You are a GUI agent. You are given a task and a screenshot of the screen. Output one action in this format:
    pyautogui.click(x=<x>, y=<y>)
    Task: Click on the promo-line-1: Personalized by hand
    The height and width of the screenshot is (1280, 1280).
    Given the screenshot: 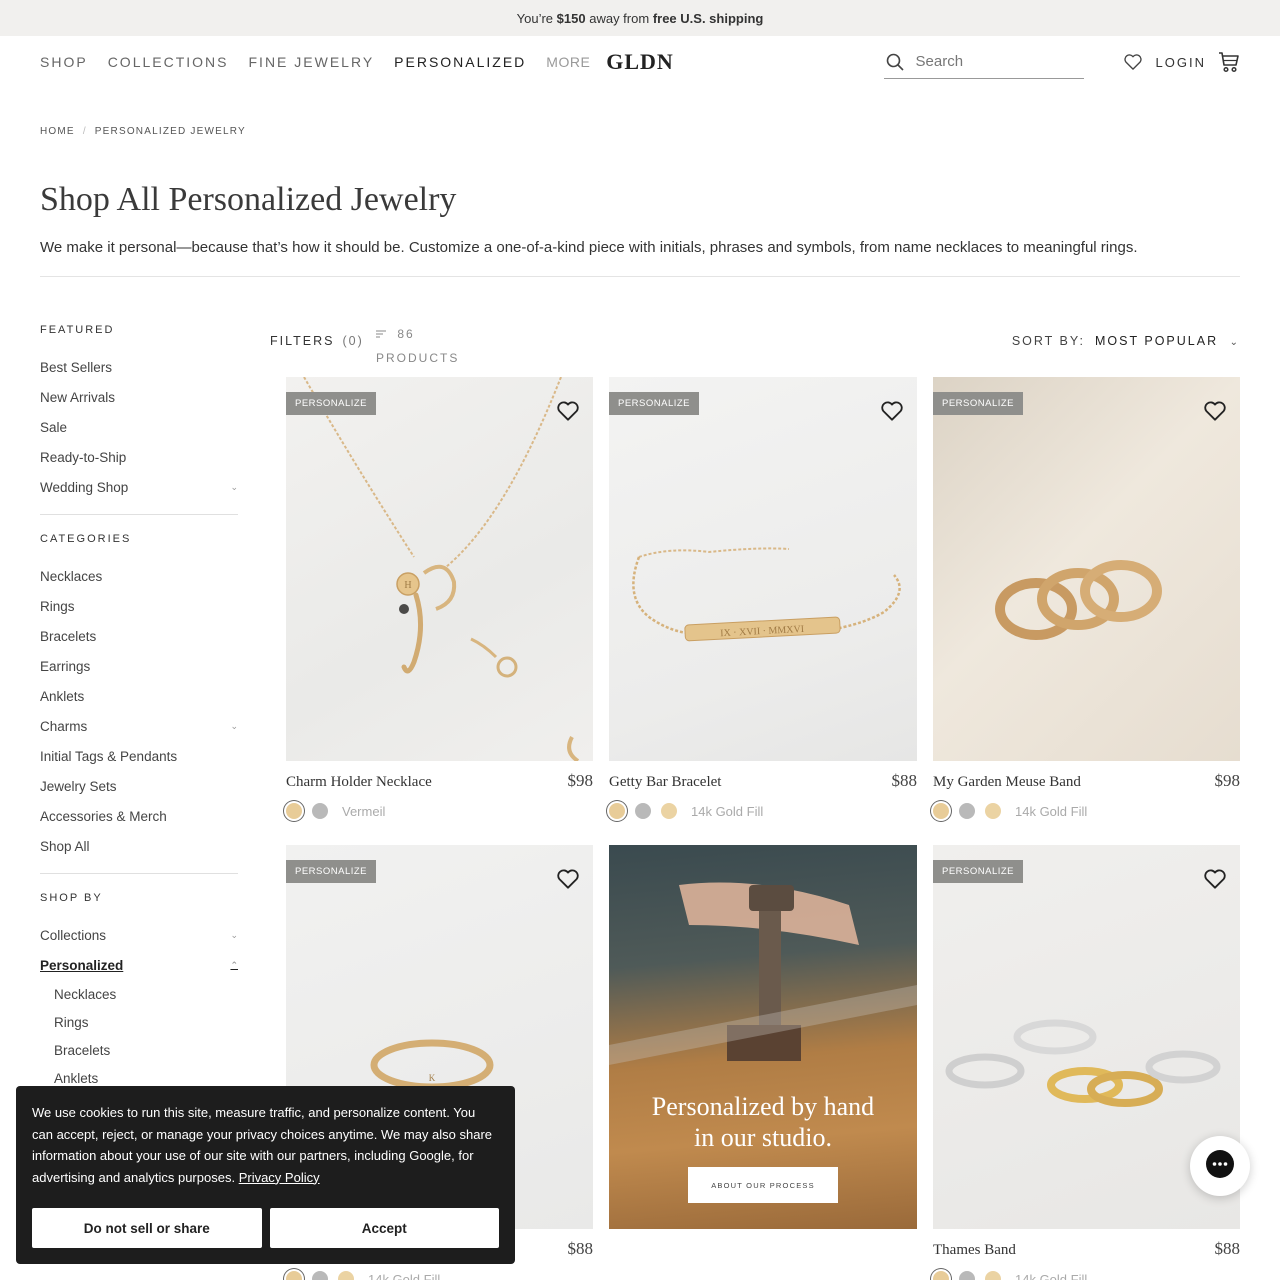 What is the action you would take?
    pyautogui.click(x=763, y=1106)
    